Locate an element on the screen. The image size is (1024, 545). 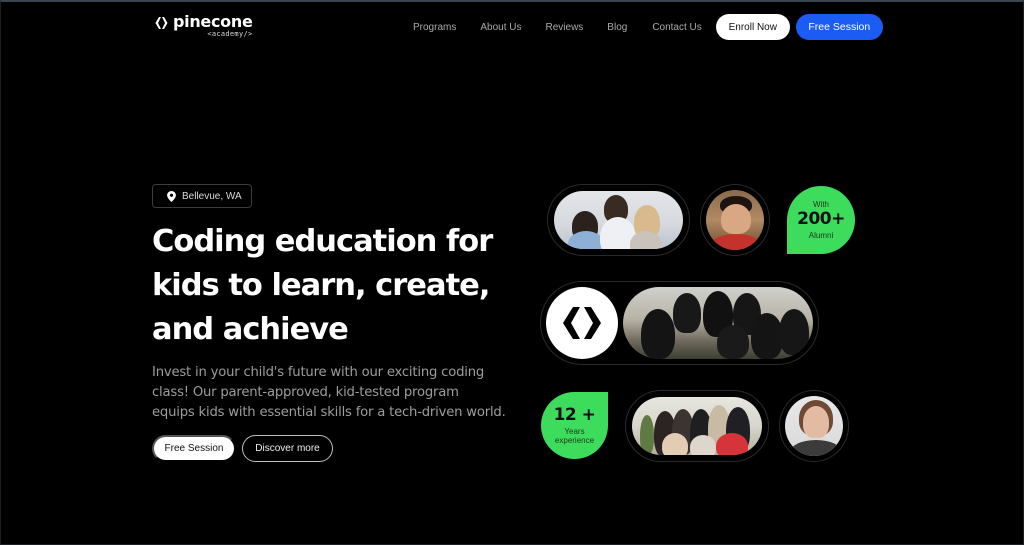
headline-line: and achieve is located at coordinates (250, 329).